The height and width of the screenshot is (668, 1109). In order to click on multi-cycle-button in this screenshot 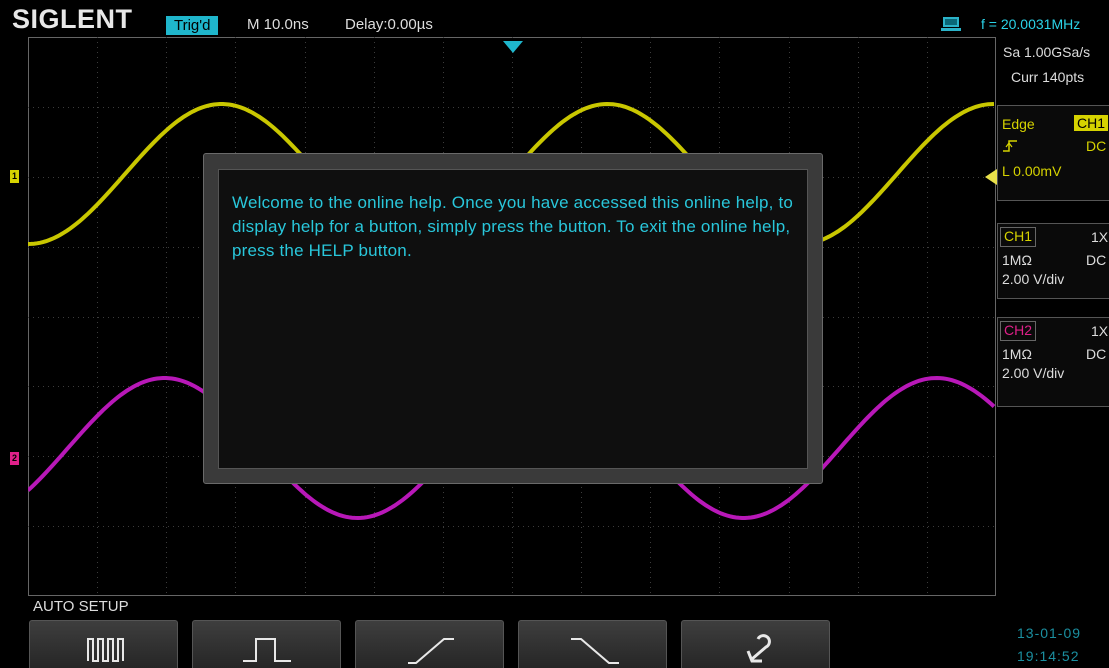, I will do `click(103, 644)`.